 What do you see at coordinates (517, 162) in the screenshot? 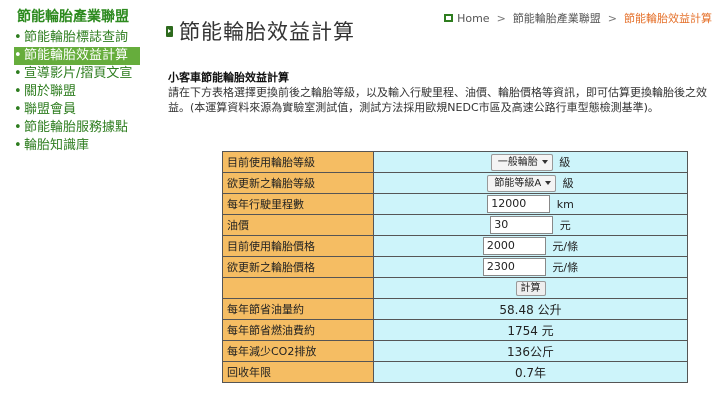
I see `current-grade-value: 一般輪胎` at bounding box center [517, 162].